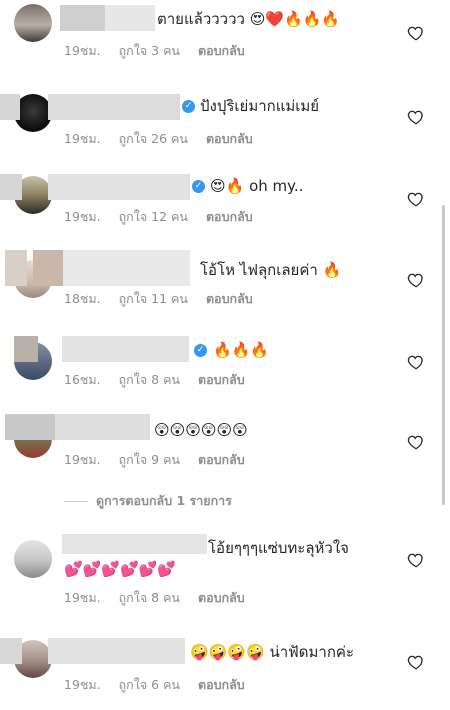  What do you see at coordinates (82, 379) in the screenshot?
I see `comment-time: 16ชม.` at bounding box center [82, 379].